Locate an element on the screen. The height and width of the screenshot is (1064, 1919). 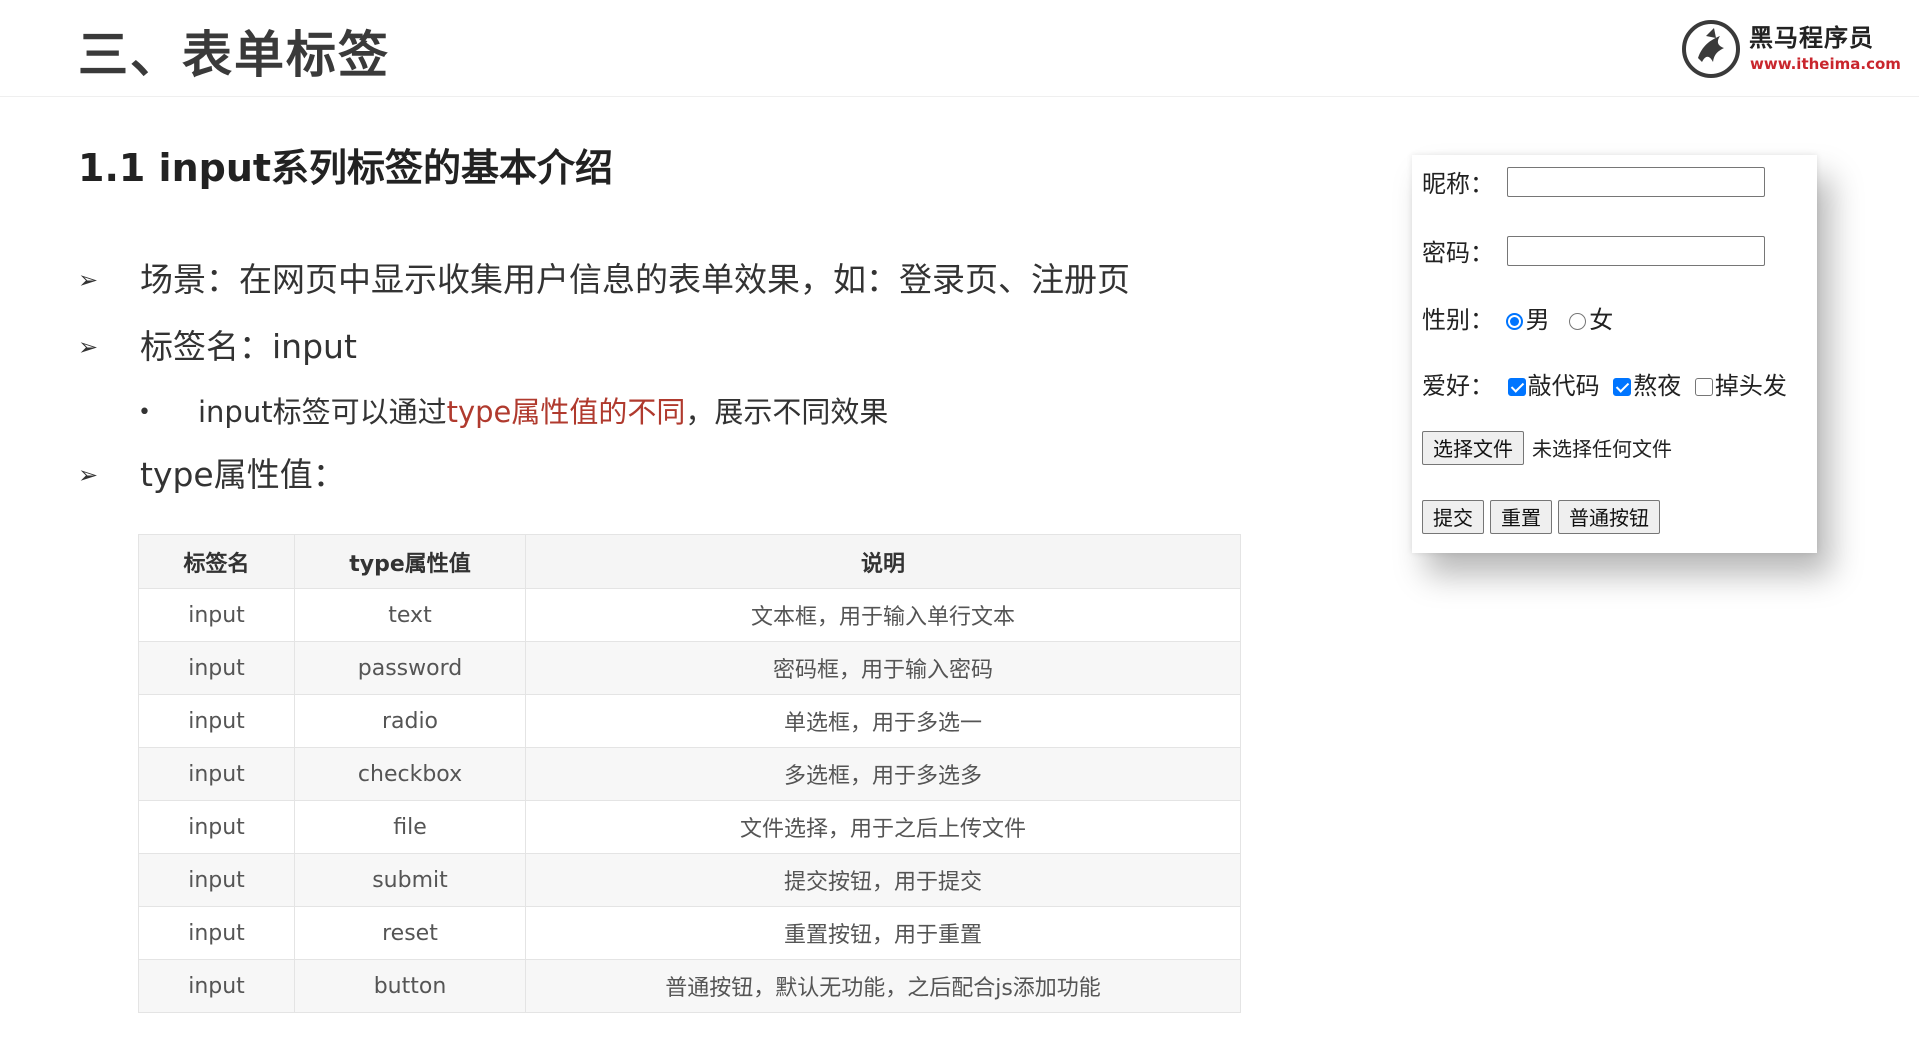
sub-bullet-highlight: type属性值的不同 is located at coordinates (566, 412).